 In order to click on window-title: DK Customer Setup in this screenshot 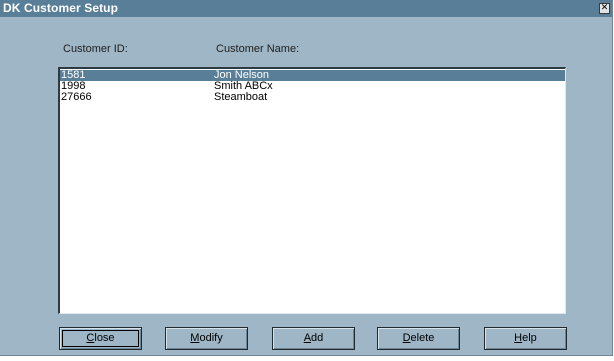, I will do `click(61, 8)`.